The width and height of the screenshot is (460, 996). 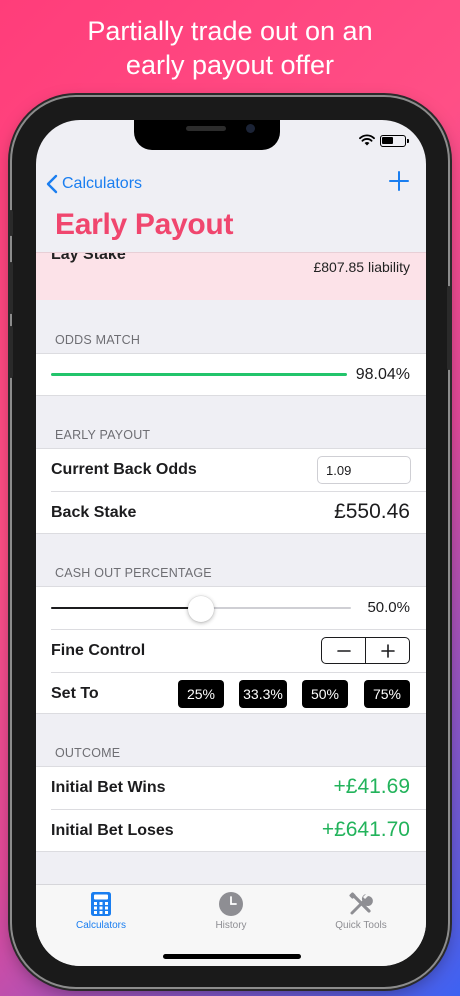 What do you see at coordinates (126, 608) in the screenshot?
I see `slider-fill` at bounding box center [126, 608].